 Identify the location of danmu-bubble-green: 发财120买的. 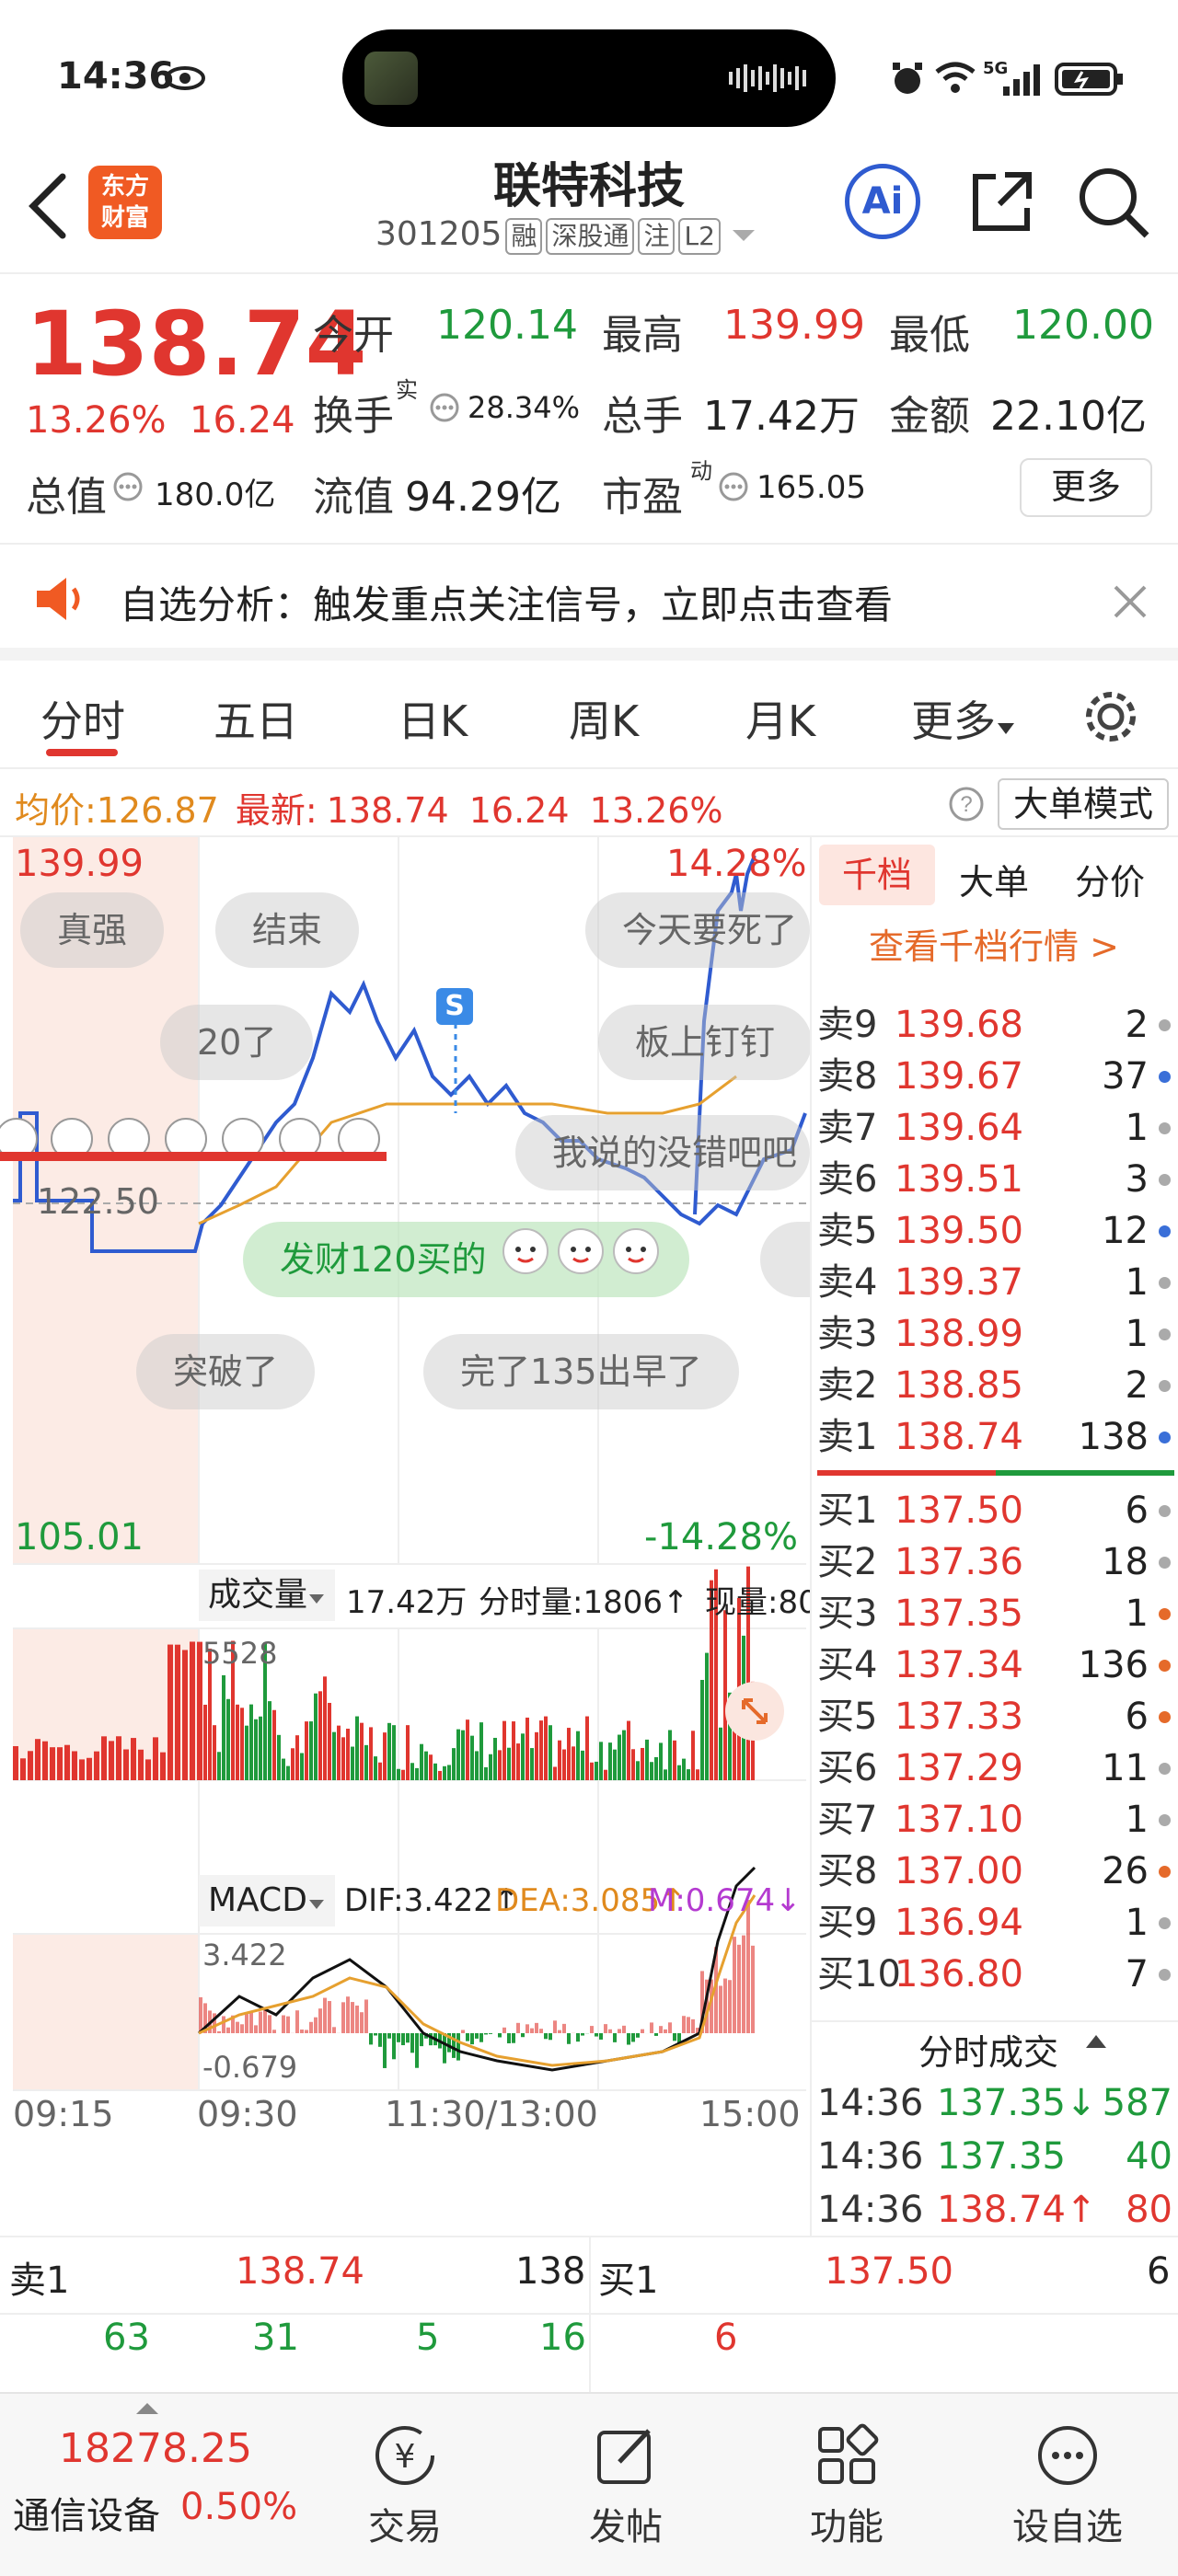
(466, 1259).